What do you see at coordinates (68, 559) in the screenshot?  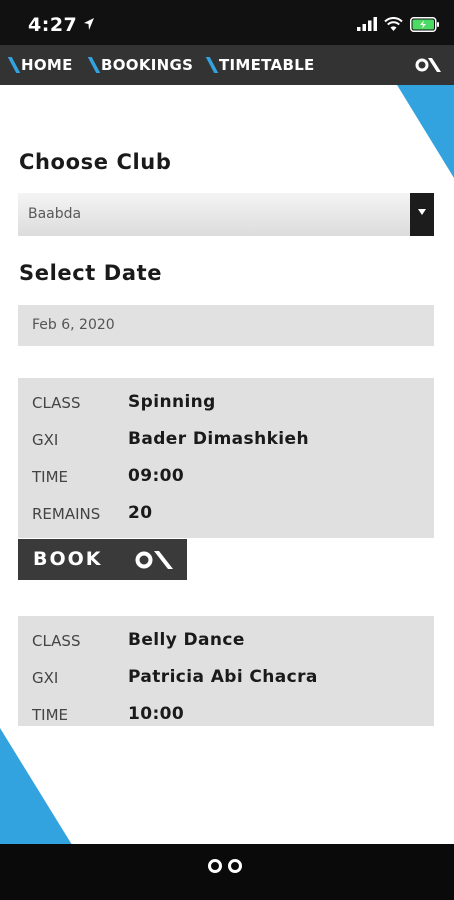 I see `book-button-label: BOOK` at bounding box center [68, 559].